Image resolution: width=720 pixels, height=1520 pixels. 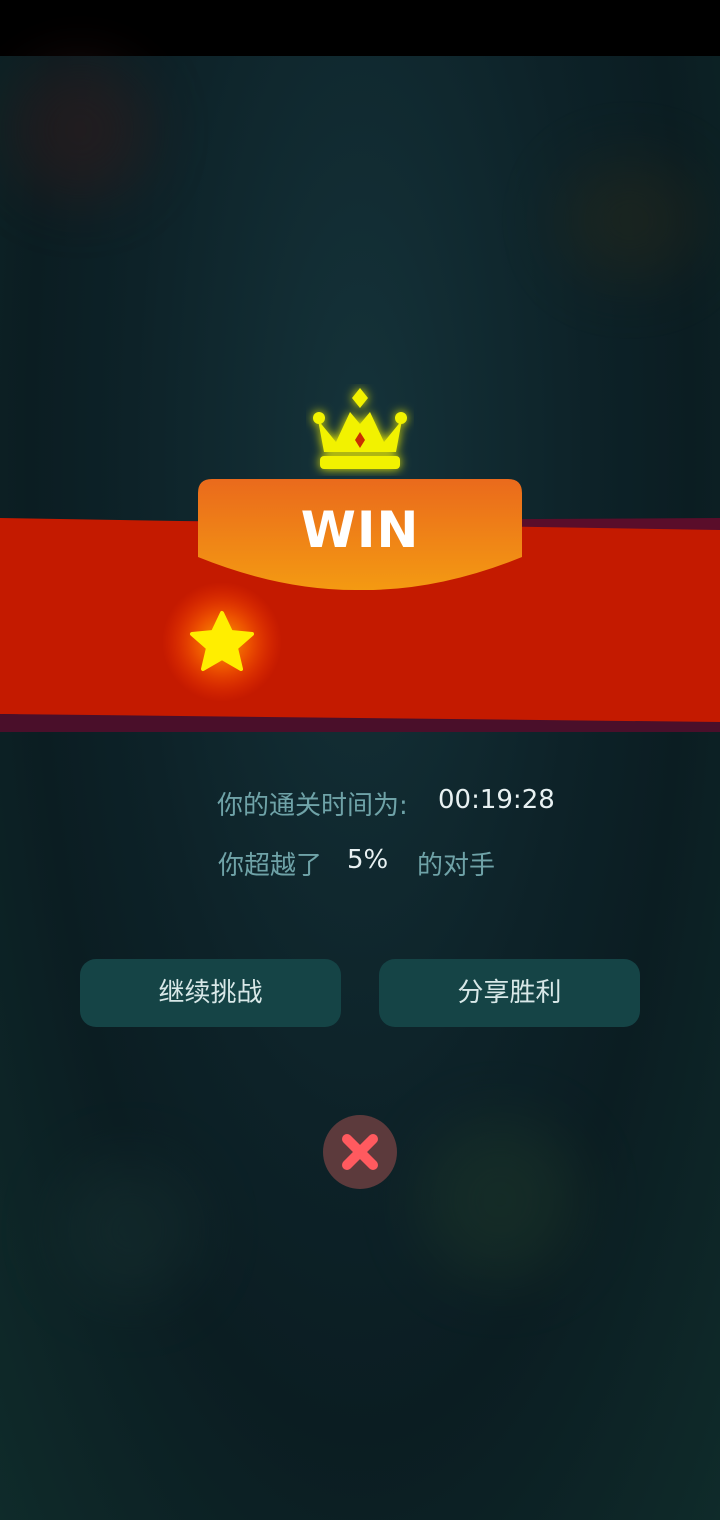 What do you see at coordinates (456, 866) in the screenshot?
I see `beat-rate-suffix: 的对手` at bounding box center [456, 866].